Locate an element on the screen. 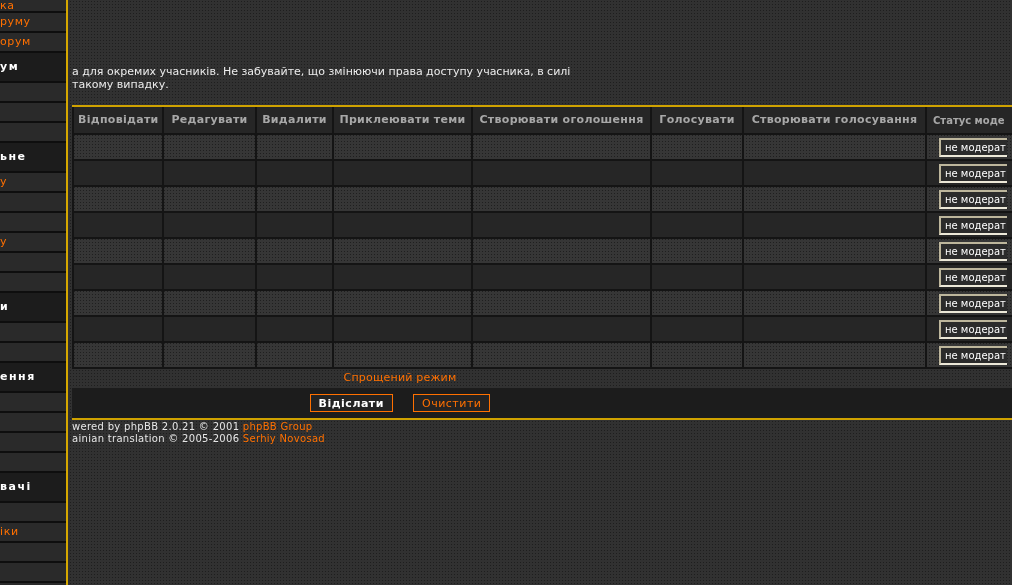  simple-mode-link: Спрощений режим is located at coordinates (400, 378).